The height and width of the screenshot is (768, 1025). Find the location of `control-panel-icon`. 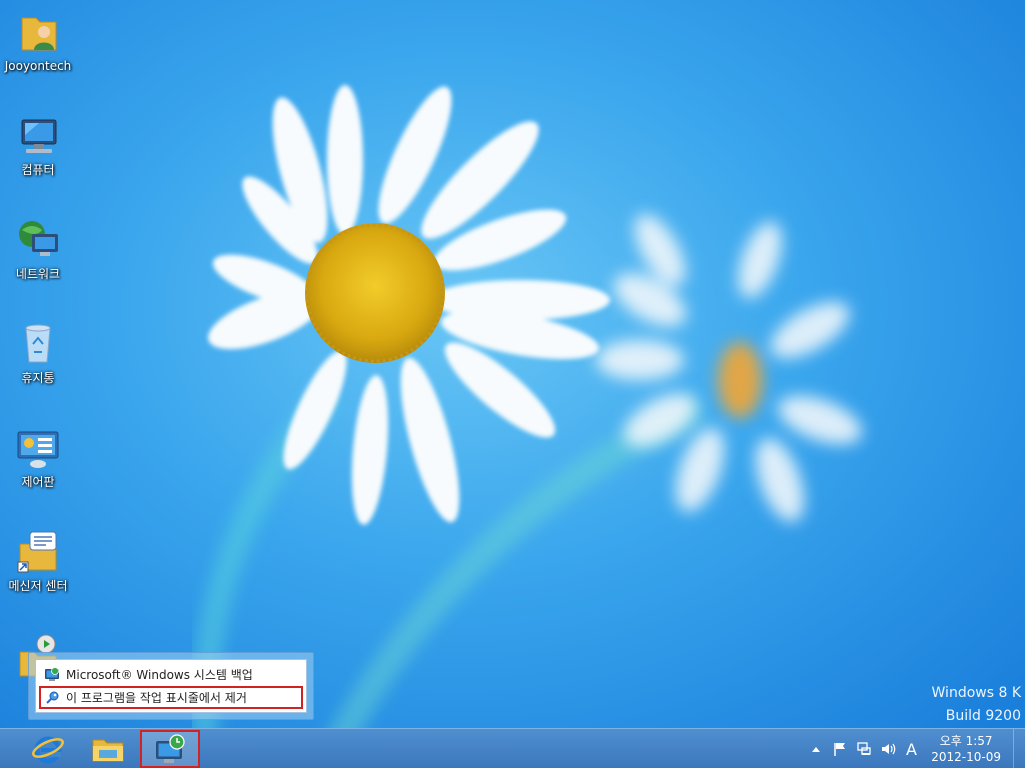

control-panel-icon is located at coordinates (38, 449).